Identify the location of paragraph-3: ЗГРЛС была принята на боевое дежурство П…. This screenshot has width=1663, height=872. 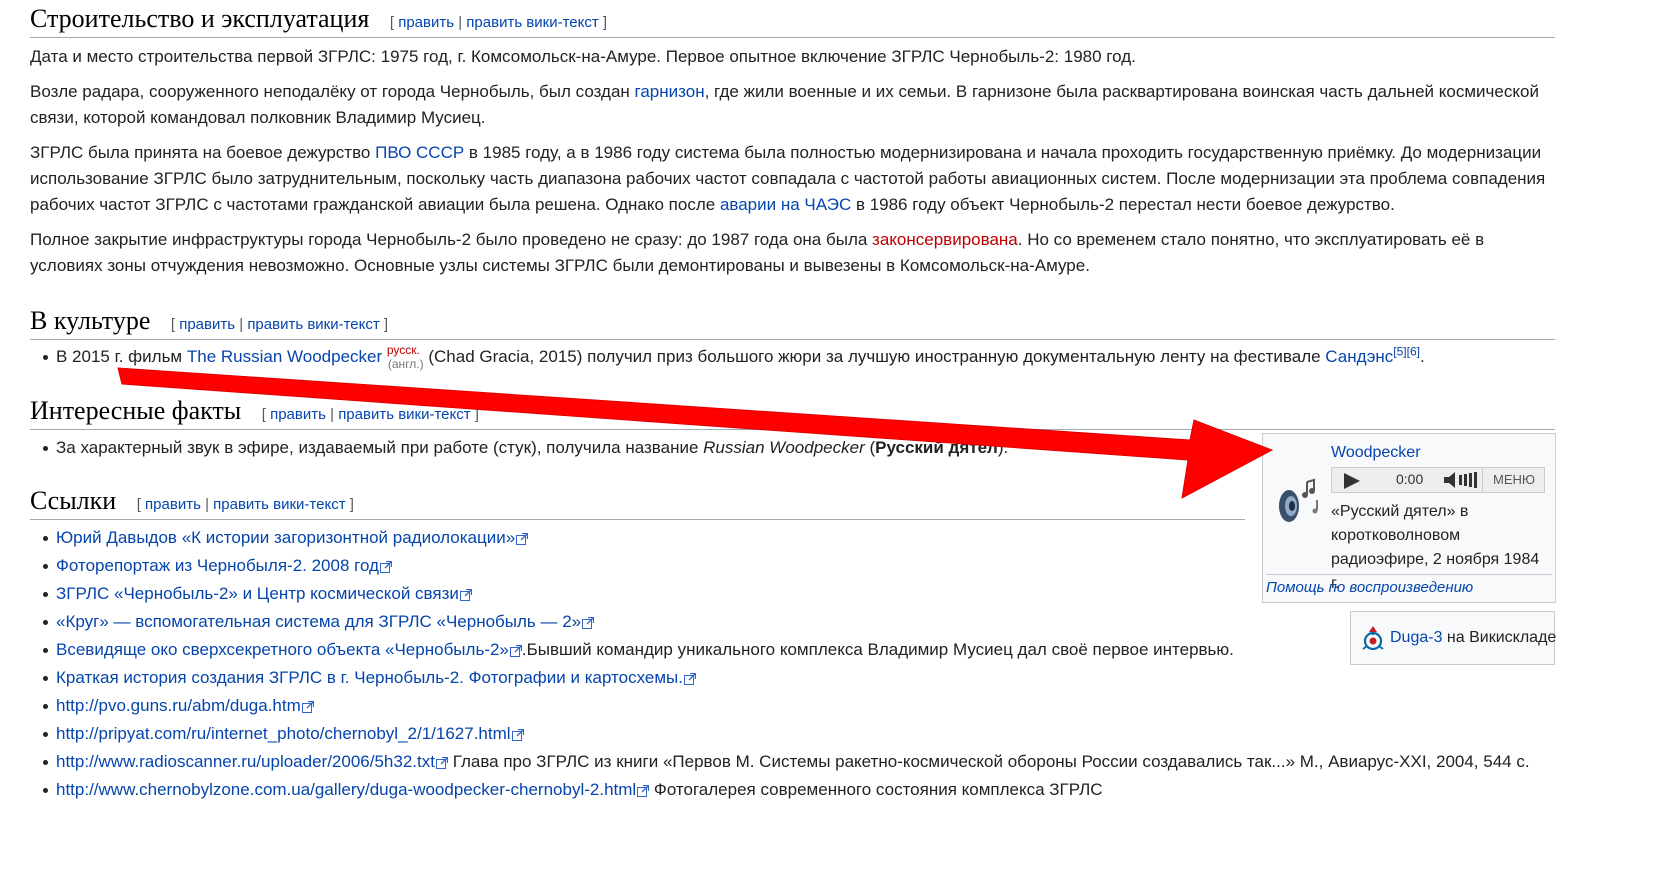
(792, 179).